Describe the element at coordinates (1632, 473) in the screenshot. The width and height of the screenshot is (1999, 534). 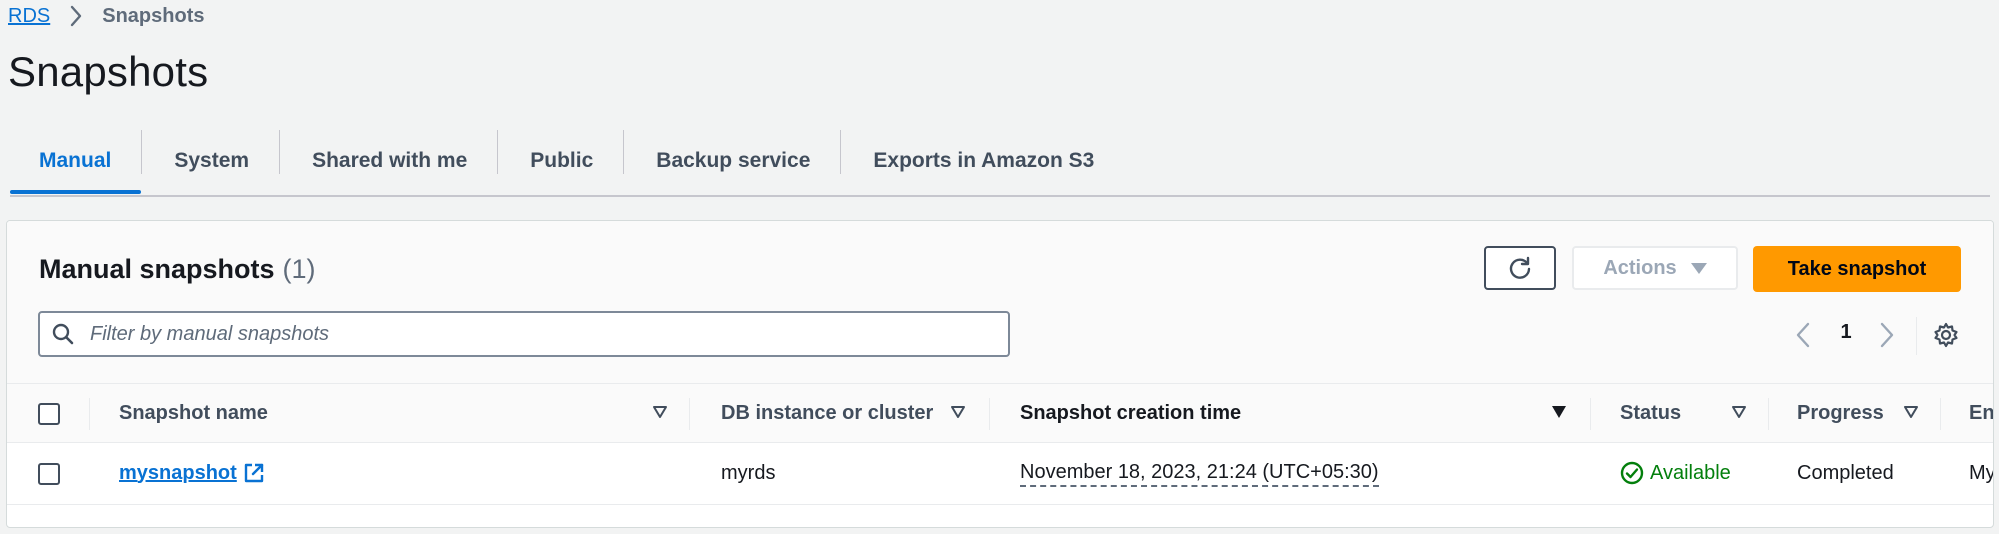
I see `check-circle-icon` at that location.